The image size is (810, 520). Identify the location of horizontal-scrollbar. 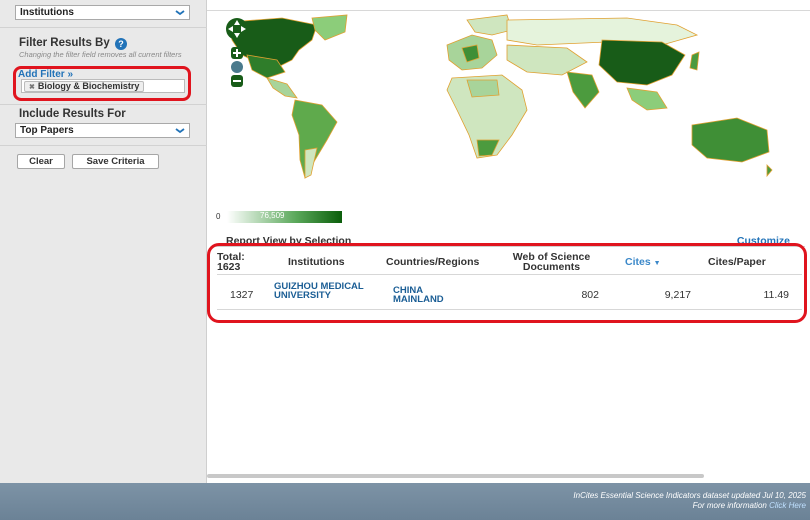
(455, 476).